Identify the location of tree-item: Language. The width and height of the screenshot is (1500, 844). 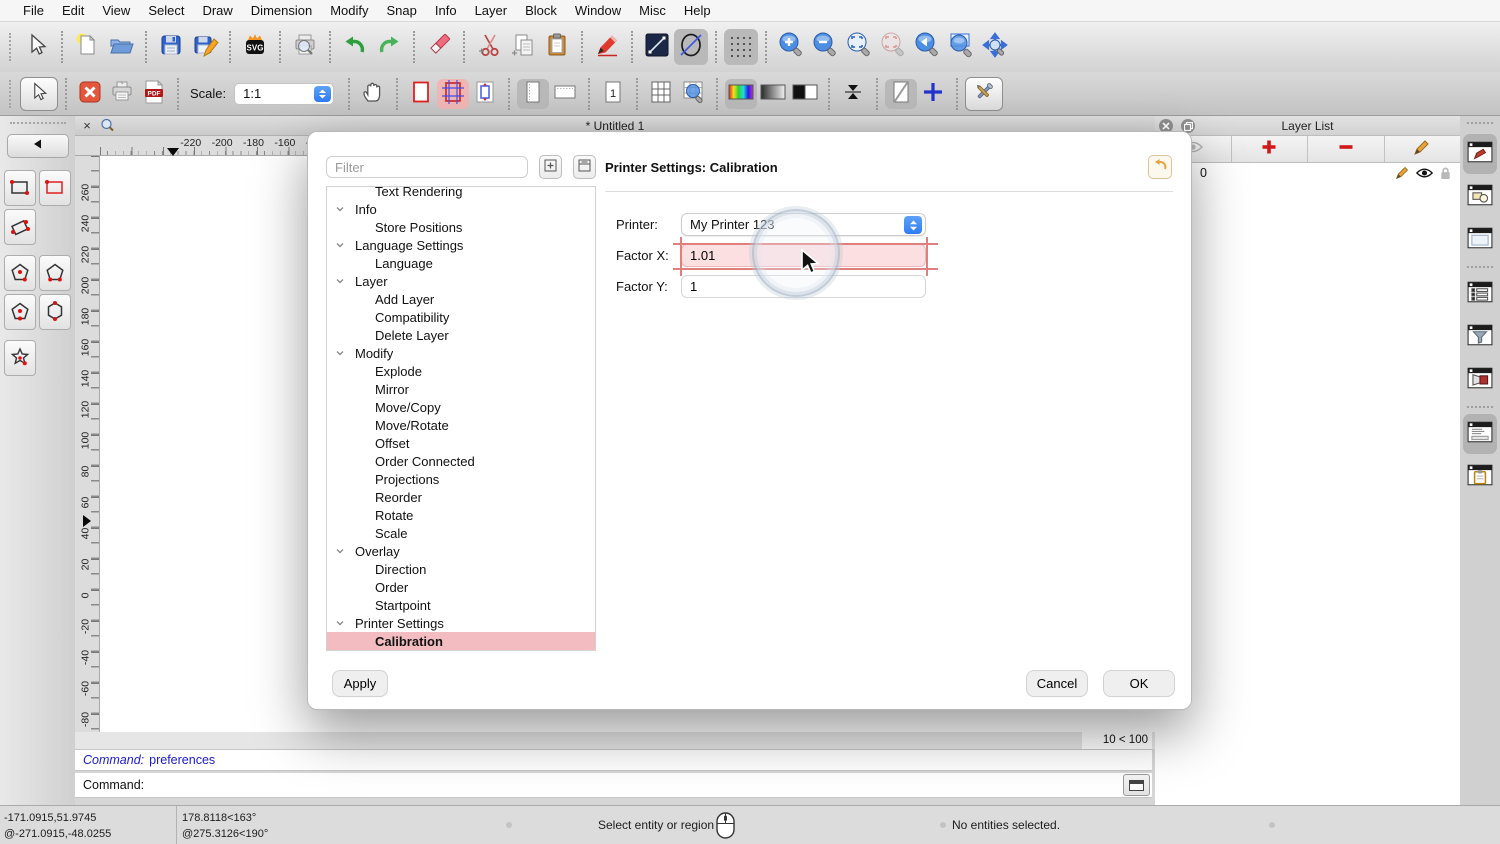
(461, 263).